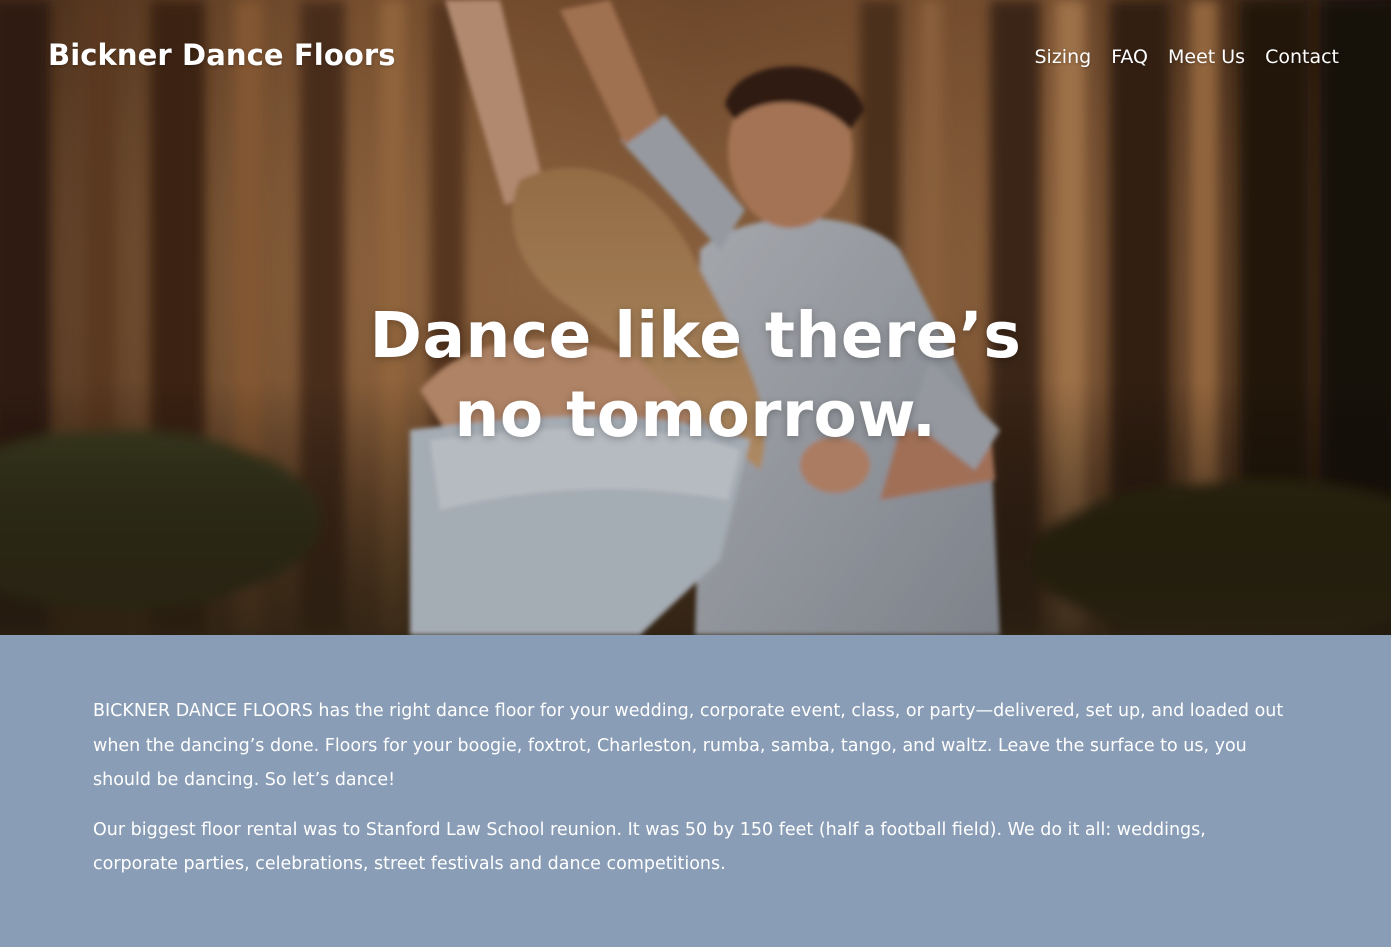 The height and width of the screenshot is (947, 1391). What do you see at coordinates (1302, 57) in the screenshot?
I see `nav-link-contact: Contact` at bounding box center [1302, 57].